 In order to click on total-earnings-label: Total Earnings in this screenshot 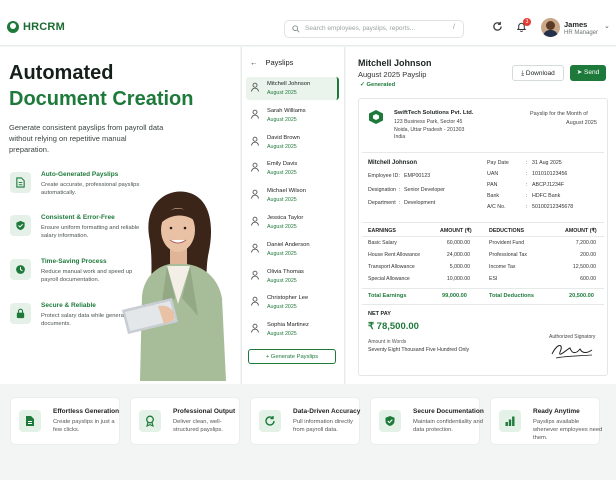, I will do `click(387, 296)`.